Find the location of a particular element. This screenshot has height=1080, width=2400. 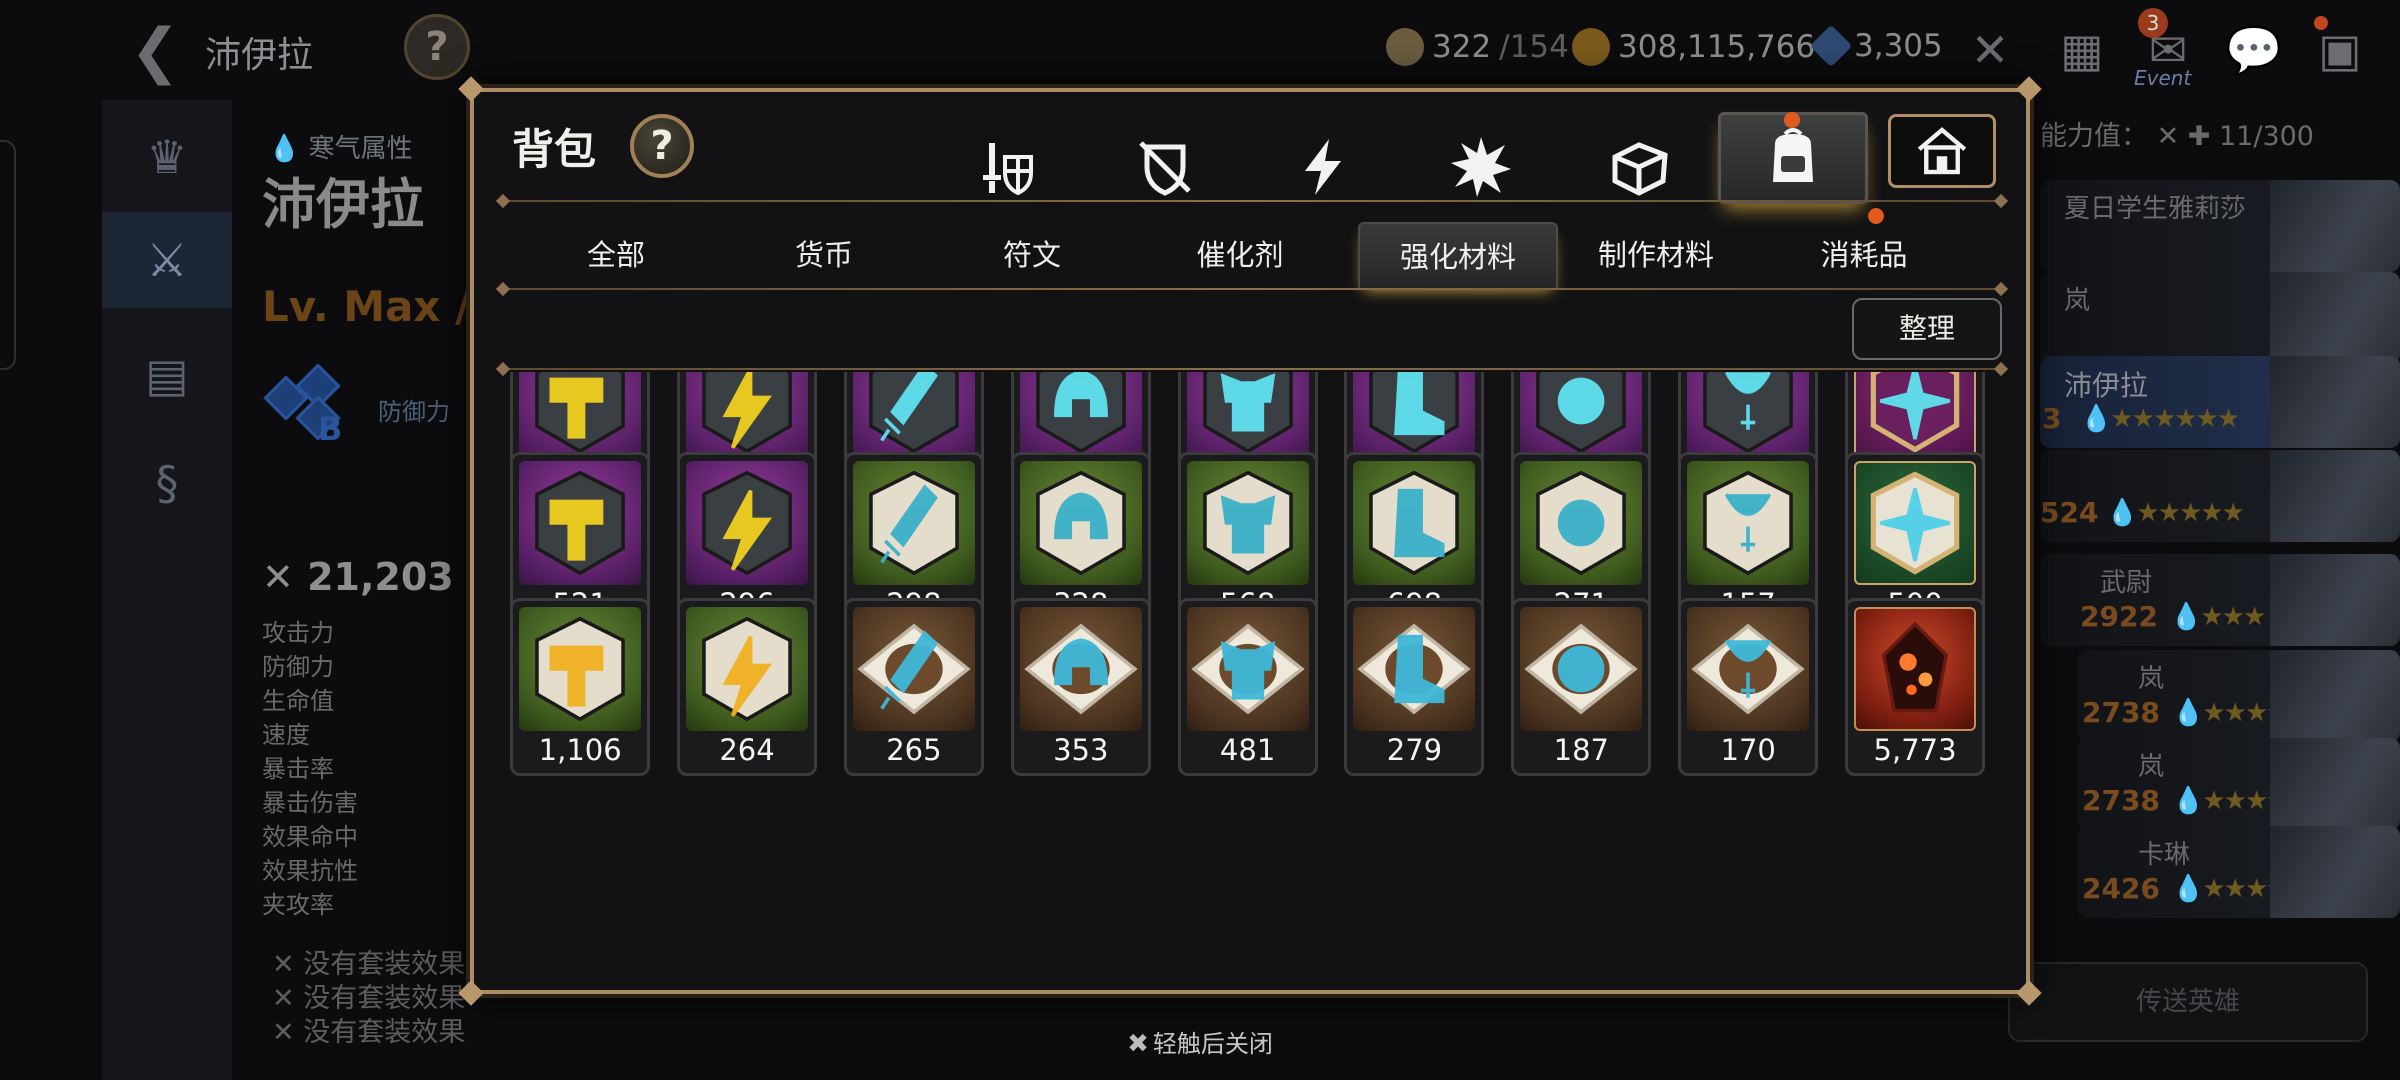

boot-stone-icon is located at coordinates (1414, 523).